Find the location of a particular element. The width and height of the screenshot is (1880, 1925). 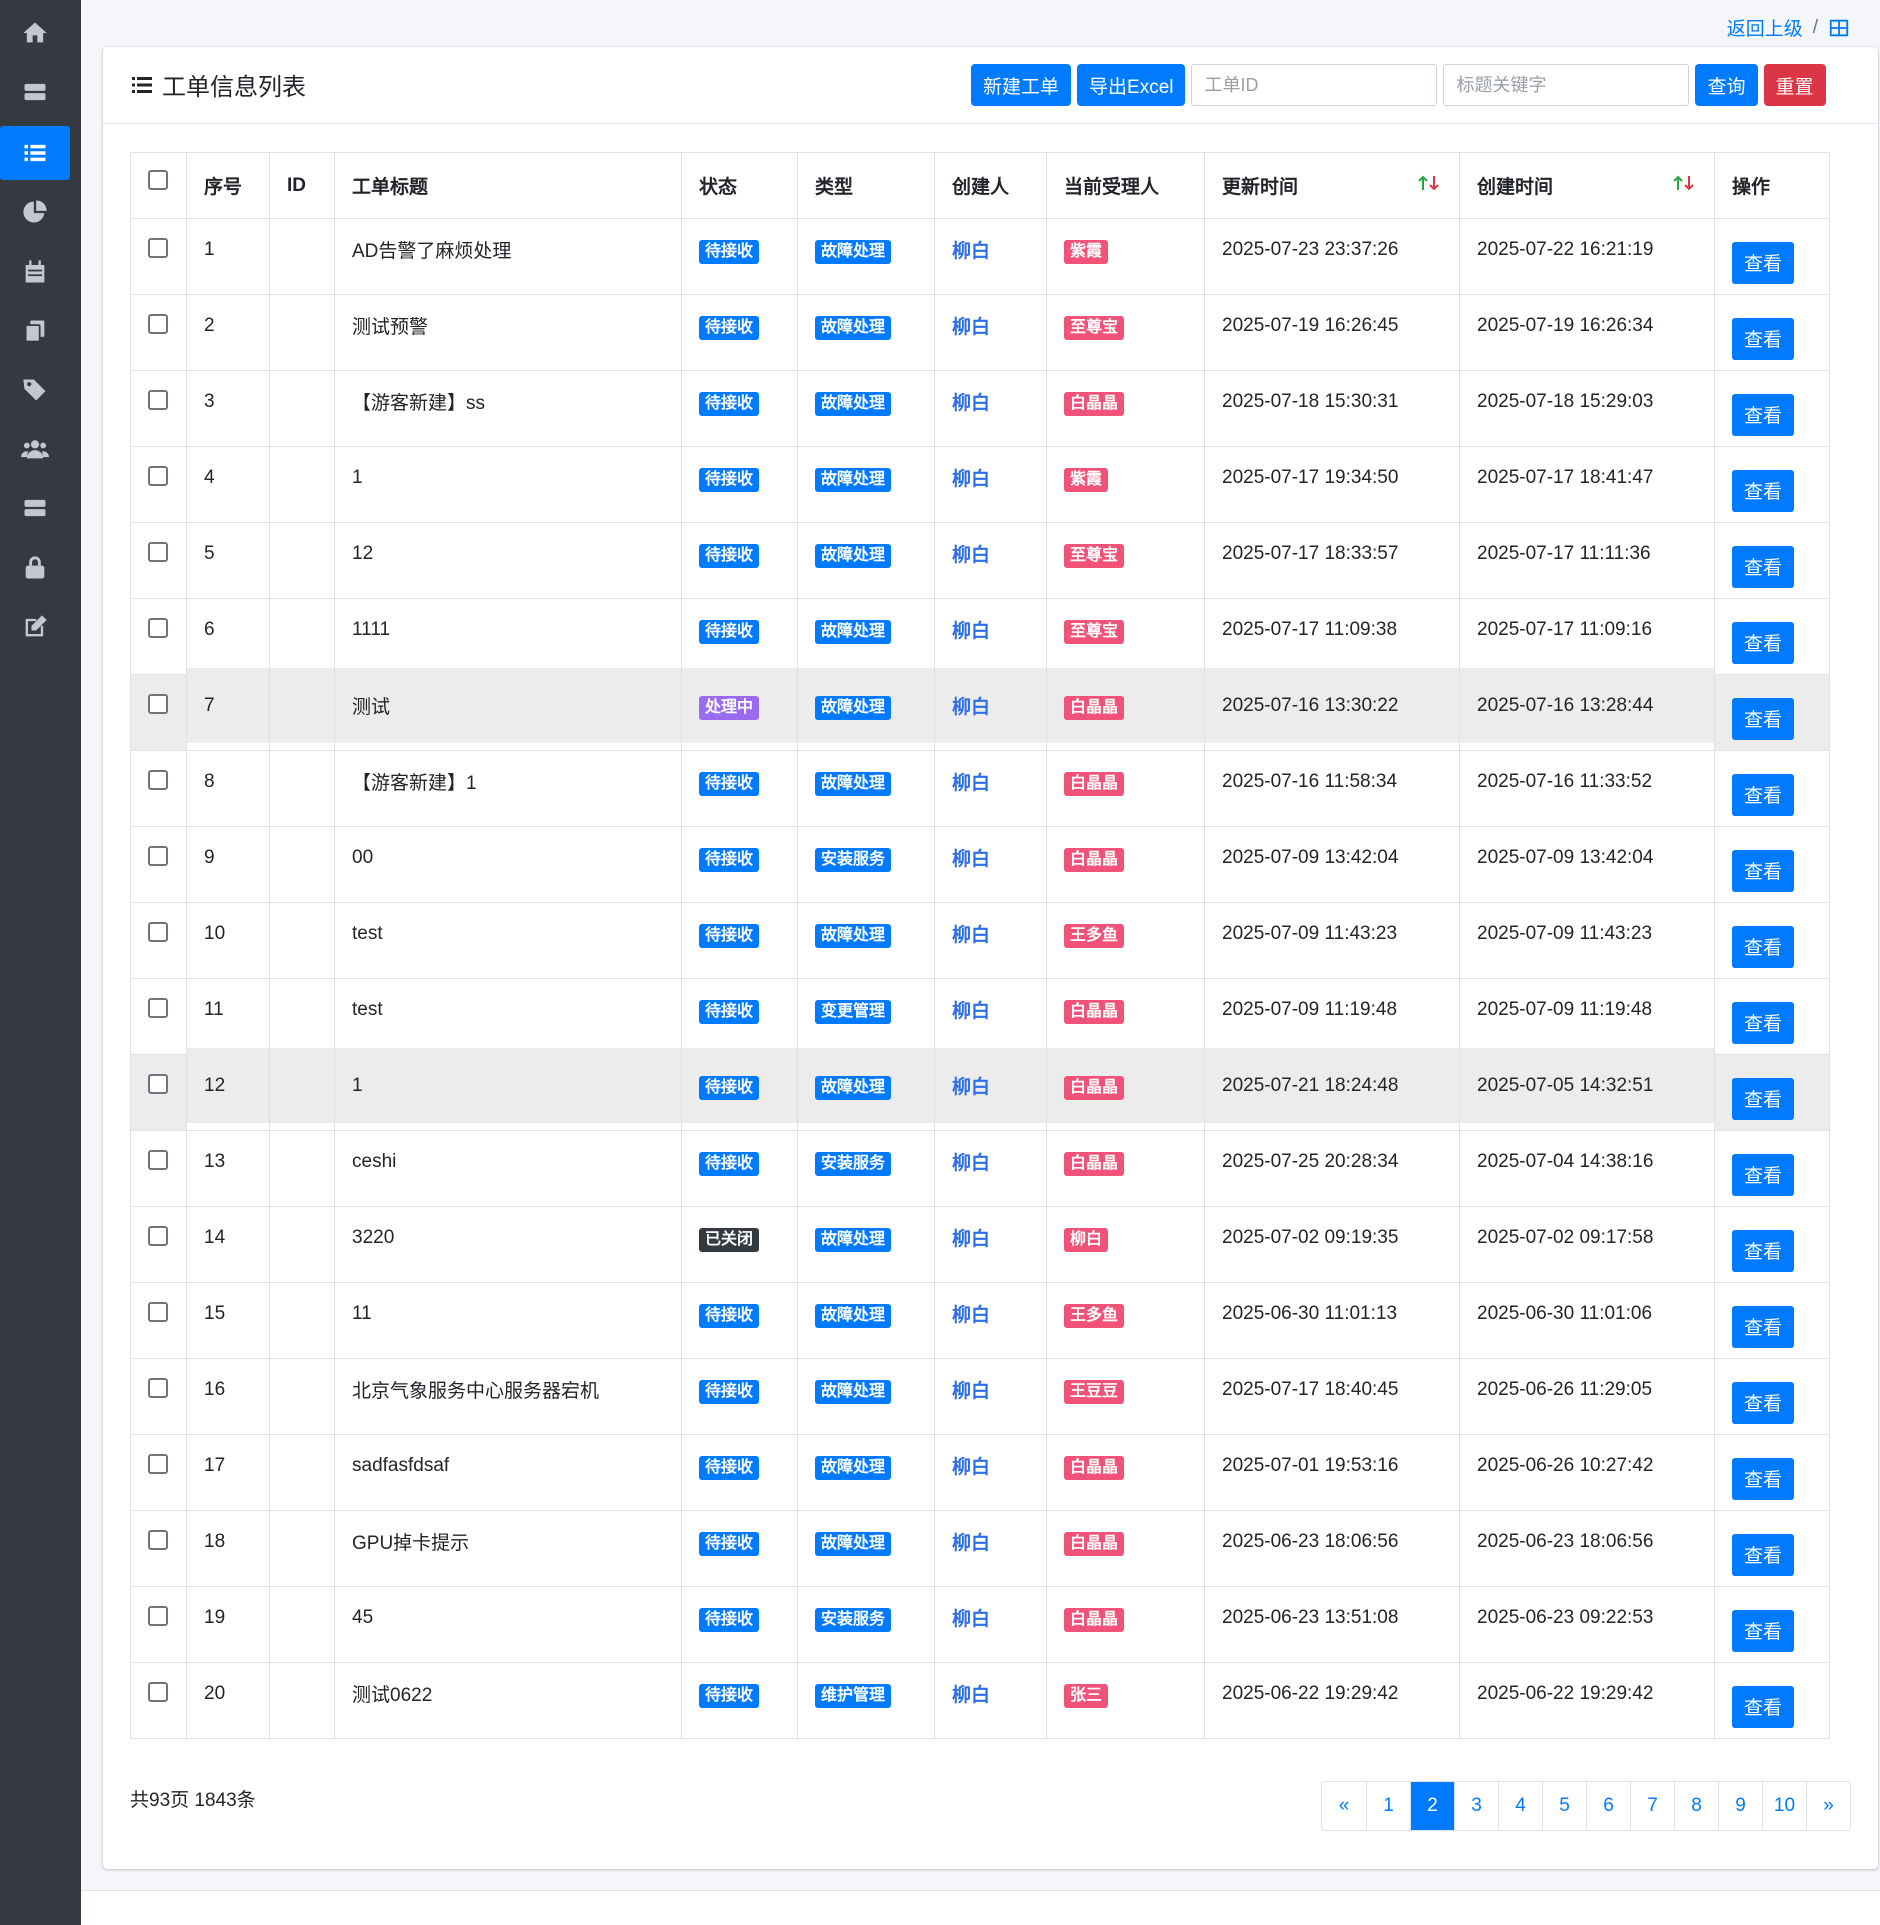

creator-name: 柳白 is located at coordinates (971, 1087).